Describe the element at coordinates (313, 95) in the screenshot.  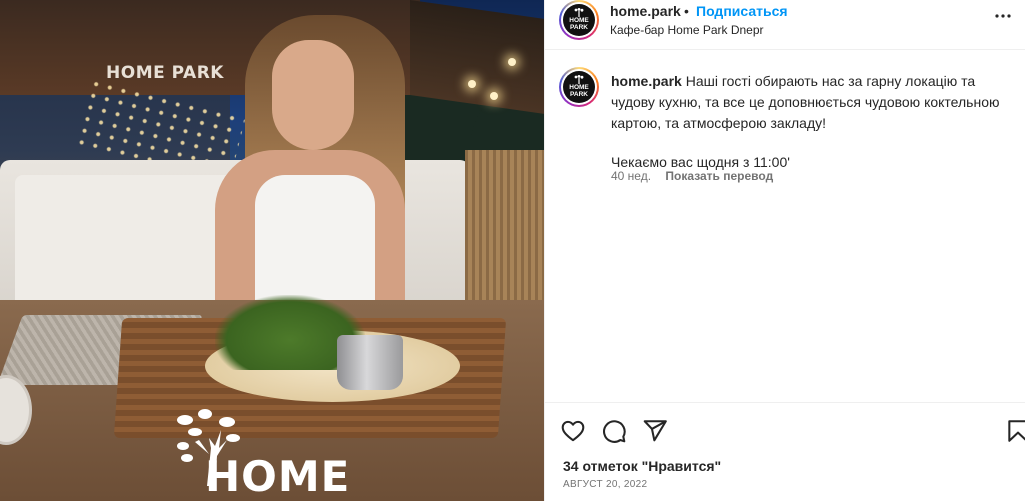
I see `photo-person-face` at that location.